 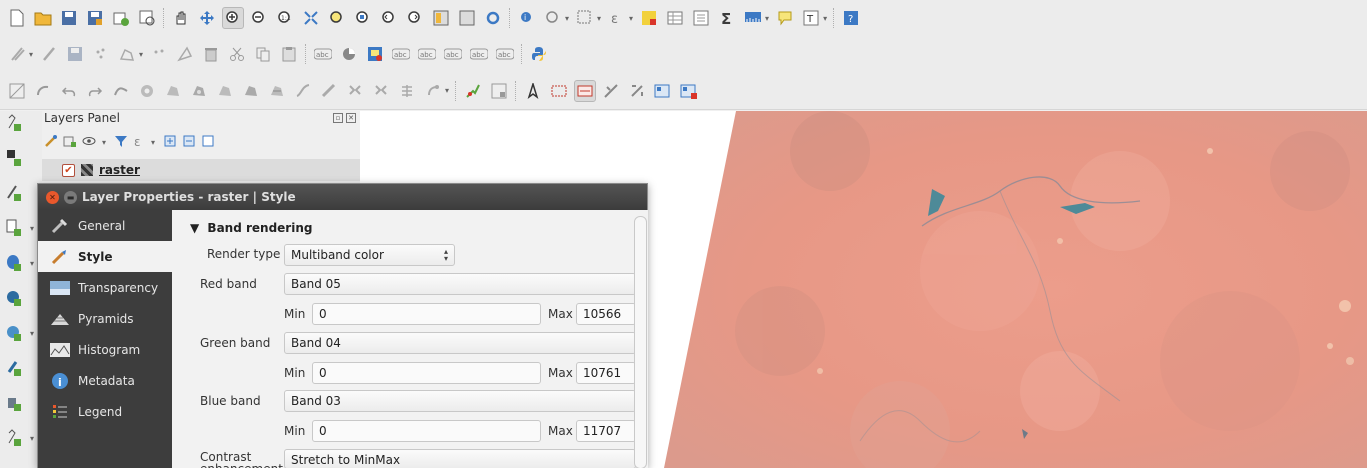 What do you see at coordinates (14, 438) in the screenshot?
I see `new-shapefile-icon` at bounding box center [14, 438].